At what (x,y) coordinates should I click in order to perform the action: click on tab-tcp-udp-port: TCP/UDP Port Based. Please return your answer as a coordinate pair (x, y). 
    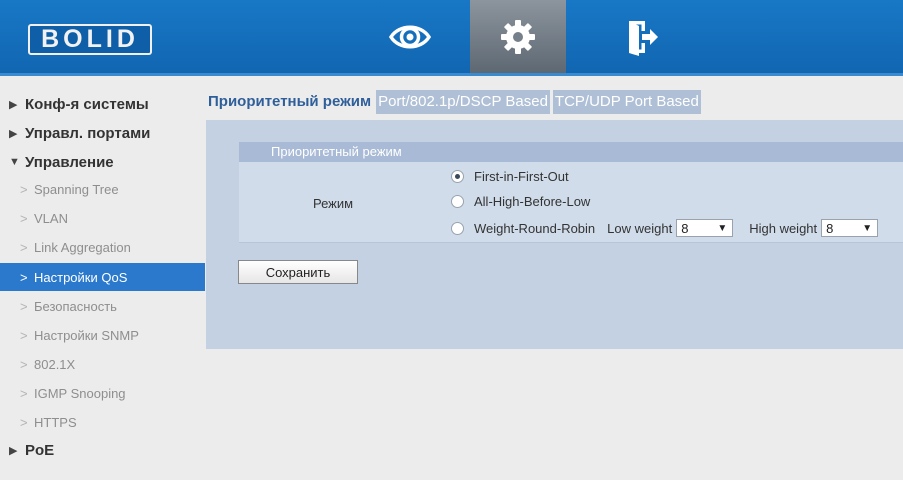
    Looking at the image, I should click on (626, 102).